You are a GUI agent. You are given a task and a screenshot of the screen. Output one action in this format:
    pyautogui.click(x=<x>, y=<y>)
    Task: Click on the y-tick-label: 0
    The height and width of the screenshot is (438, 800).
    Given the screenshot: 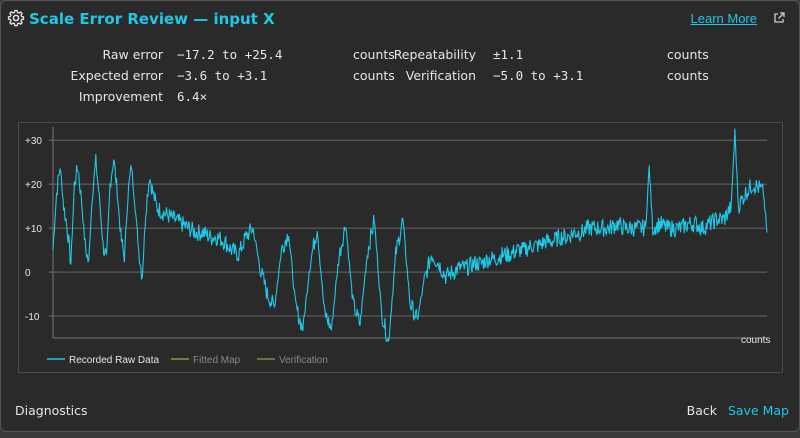 What is the action you would take?
    pyautogui.click(x=28, y=273)
    